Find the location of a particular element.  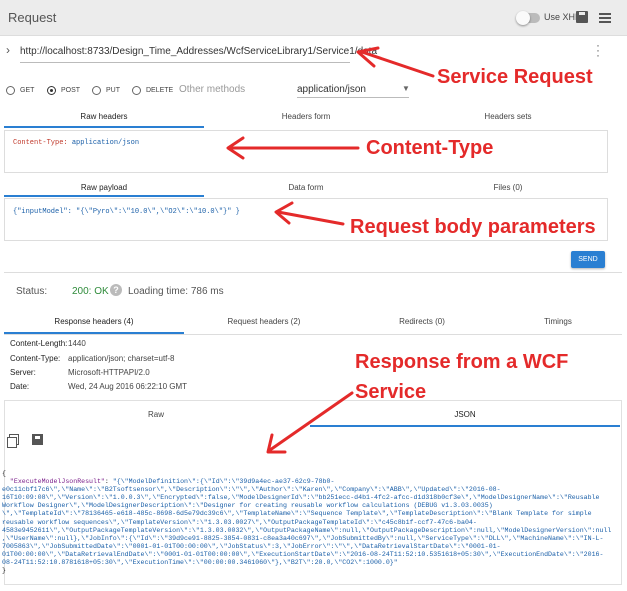

method-label-get: GET is located at coordinates (27, 90).